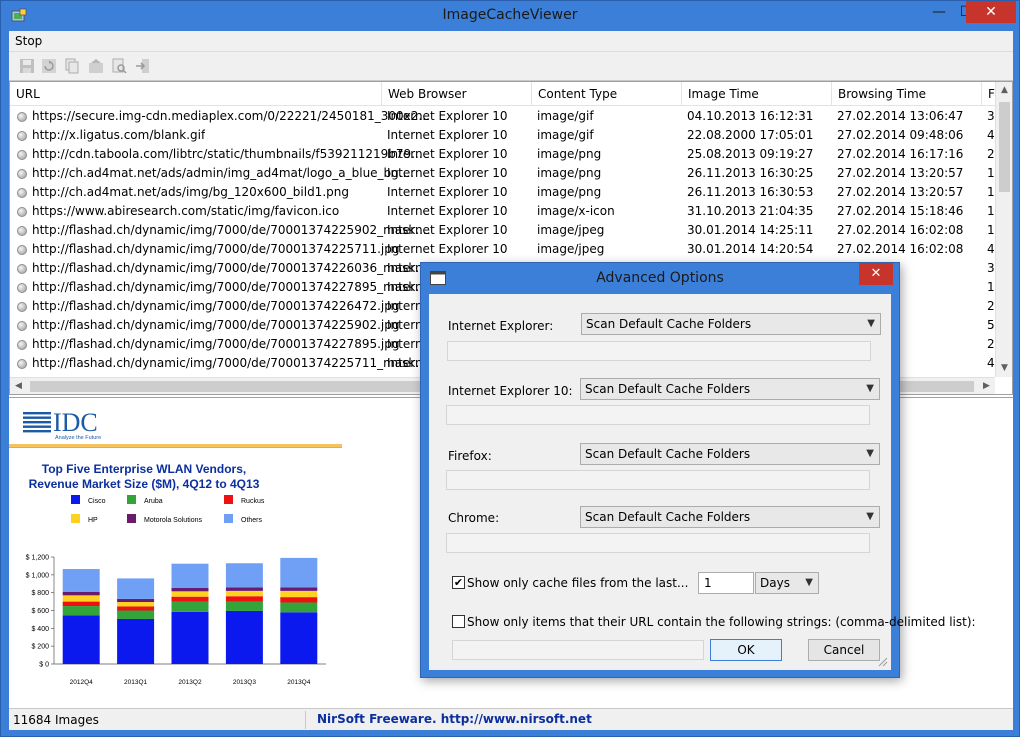 The width and height of the screenshot is (1020, 737). What do you see at coordinates (907, 94) in the screenshot?
I see `column-header-browsing-time: Browsing Time` at bounding box center [907, 94].